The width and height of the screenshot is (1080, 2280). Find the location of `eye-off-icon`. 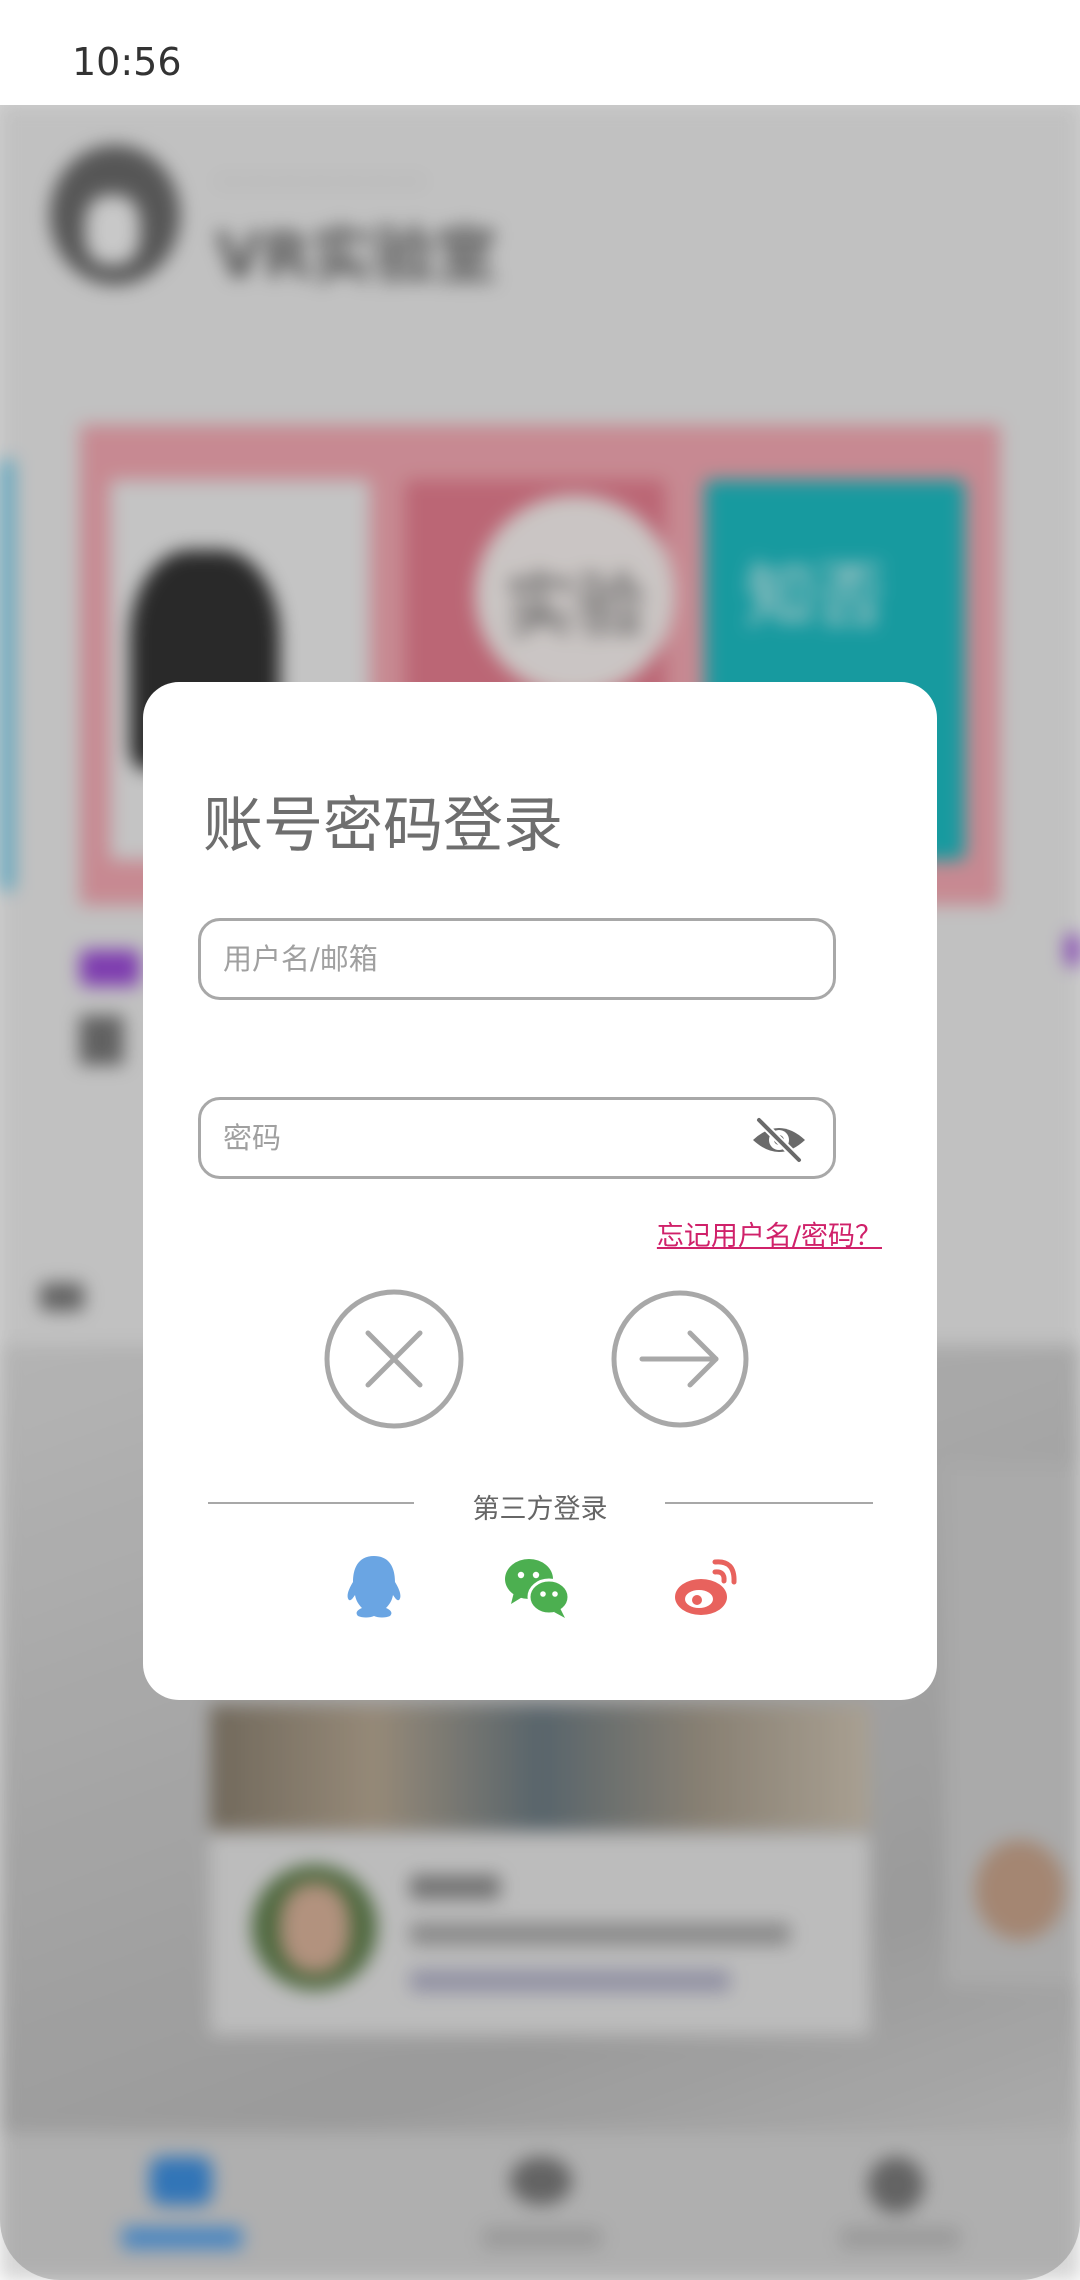

eye-off-icon is located at coordinates (779, 1140).